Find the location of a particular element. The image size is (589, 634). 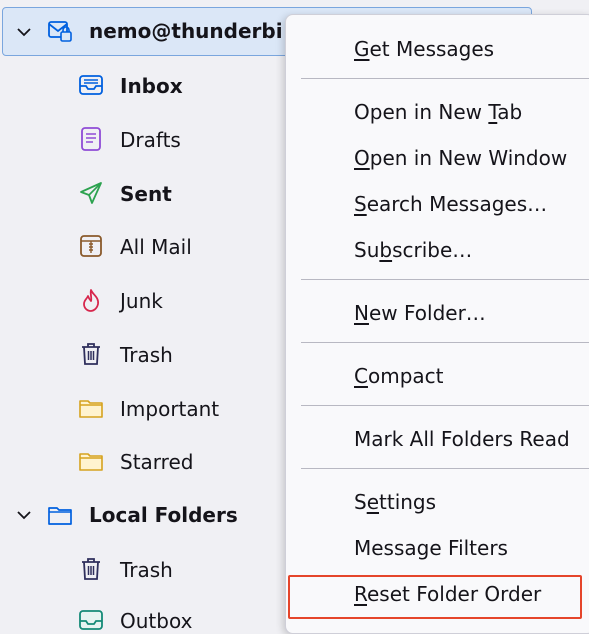

menu-item-compact: Compact is located at coordinates (398, 376).